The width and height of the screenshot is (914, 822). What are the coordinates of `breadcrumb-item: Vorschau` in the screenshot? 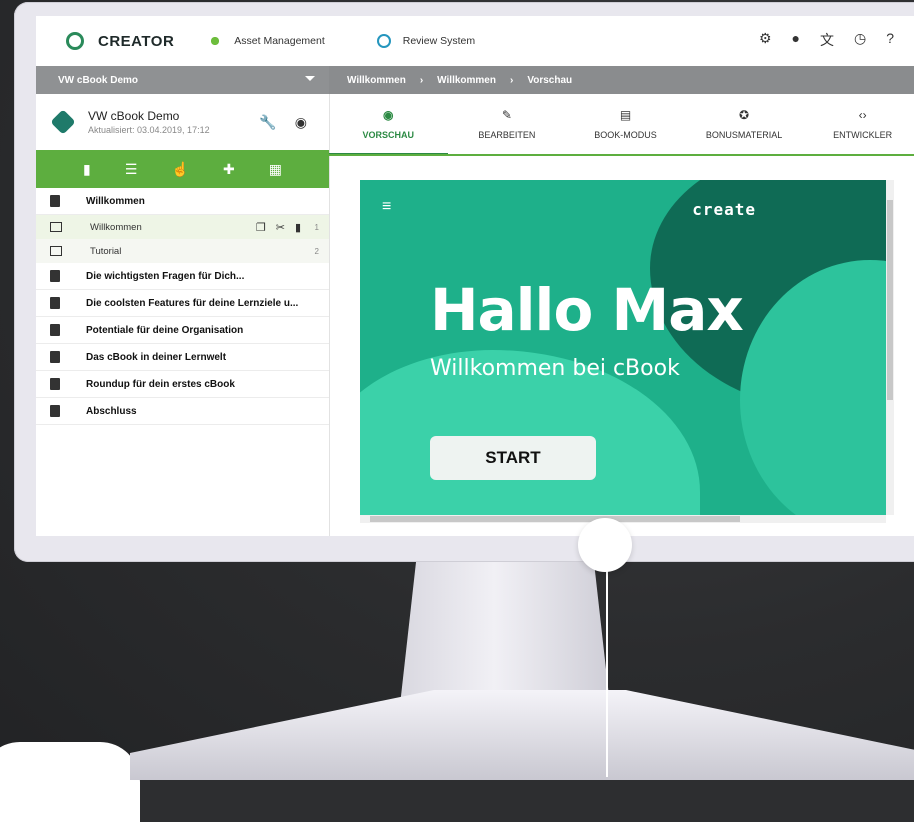 It's located at (550, 80).